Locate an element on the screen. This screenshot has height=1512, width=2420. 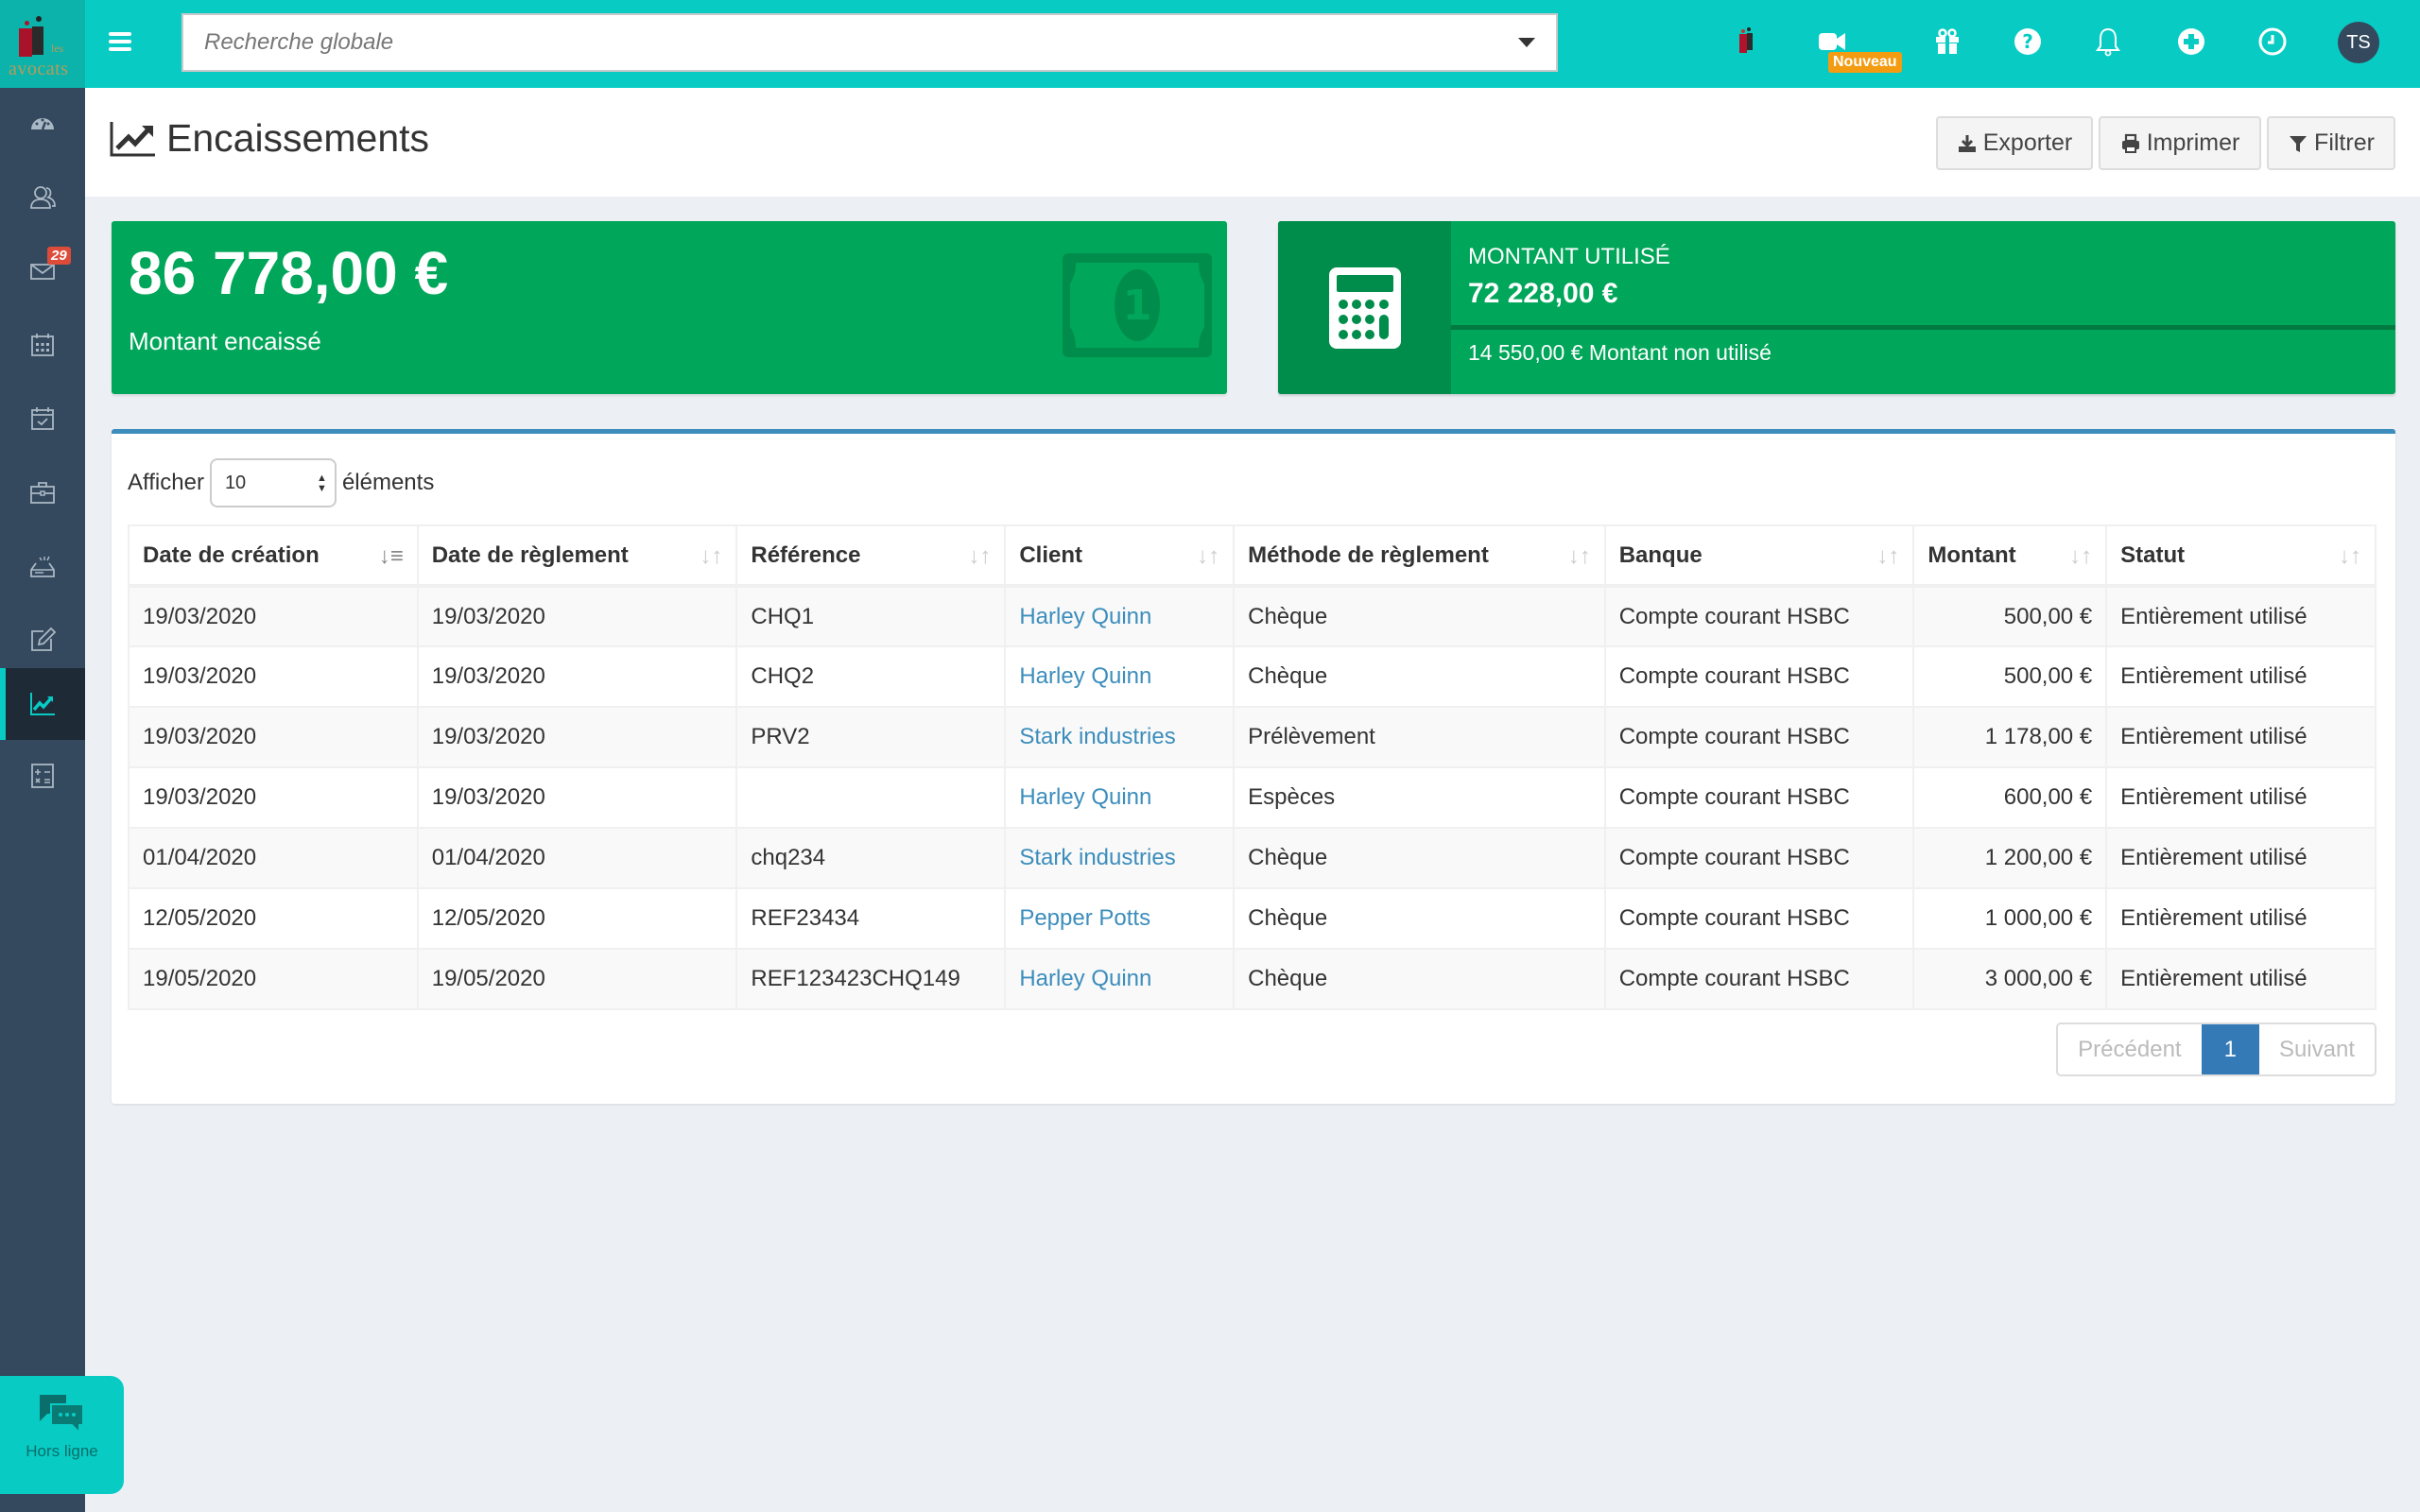
filter-icon is located at coordinates (2299, 143).